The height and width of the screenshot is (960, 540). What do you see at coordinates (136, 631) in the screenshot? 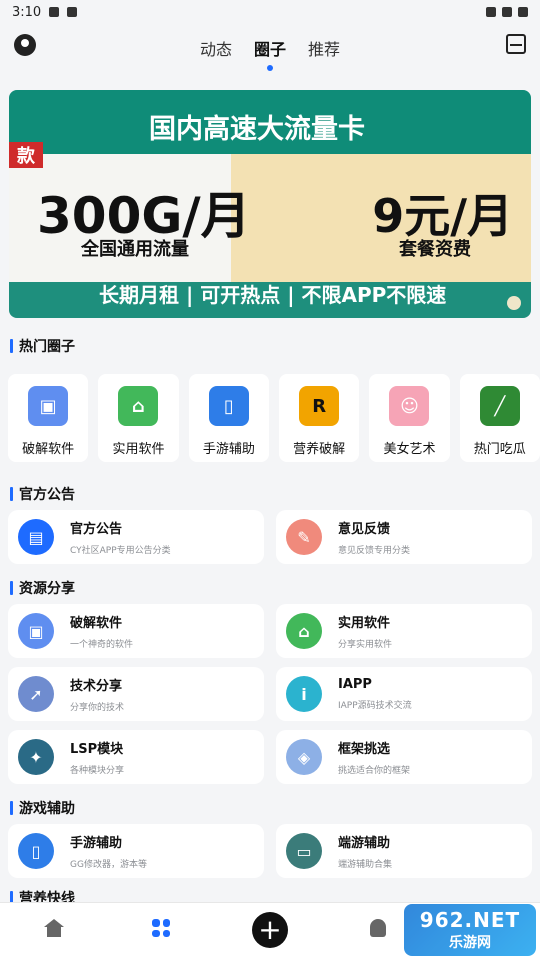
I see `resource-card: ▣ 破解软件 一个神奇的软件` at bounding box center [136, 631].